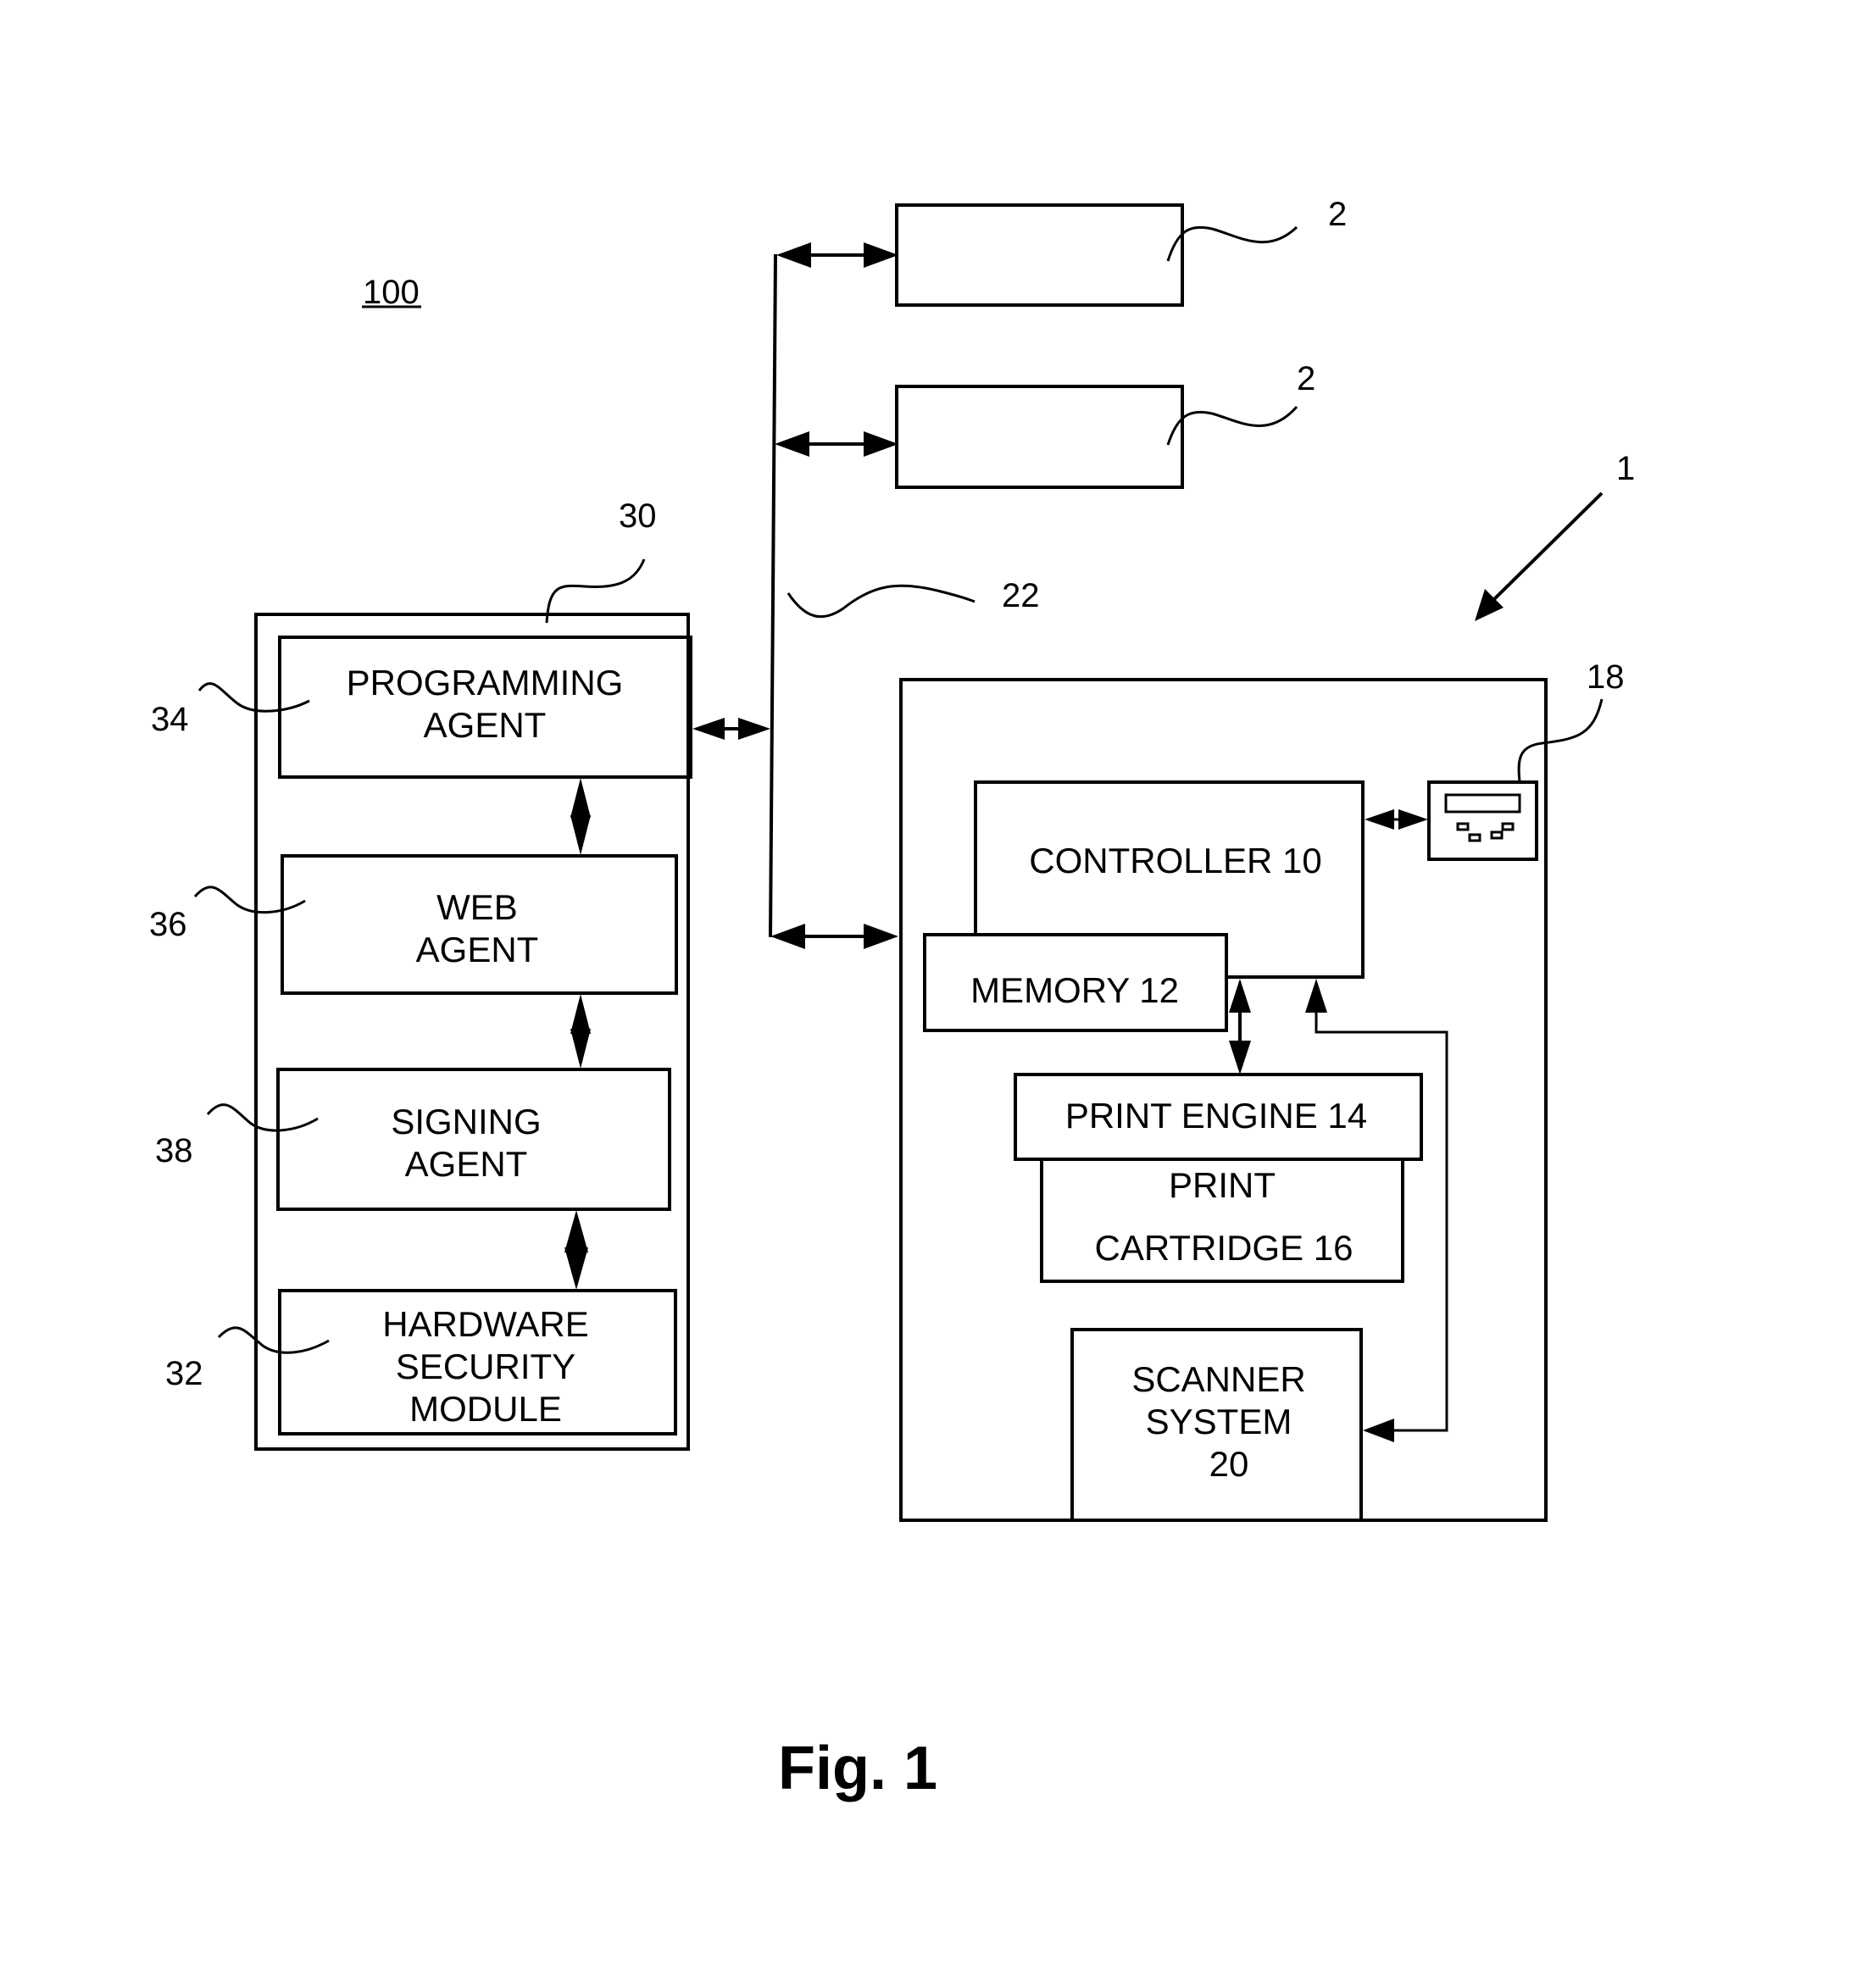 This screenshot has width=1851, height=1988. What do you see at coordinates (1232, 244) in the screenshot?
I see `other-device-a-ref-leader` at bounding box center [1232, 244].